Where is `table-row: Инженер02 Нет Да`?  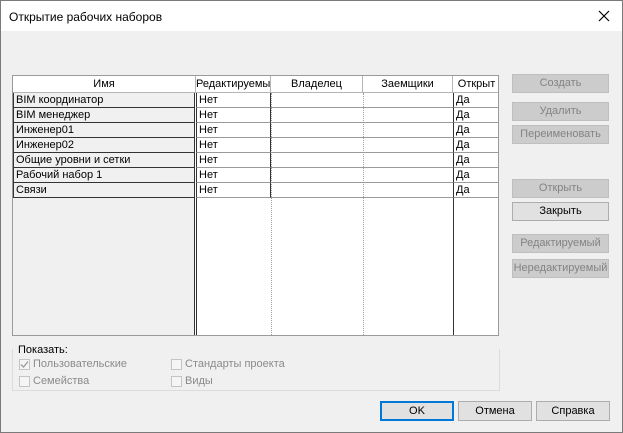
table-row: Инженер02 Нет Да is located at coordinates (255, 145).